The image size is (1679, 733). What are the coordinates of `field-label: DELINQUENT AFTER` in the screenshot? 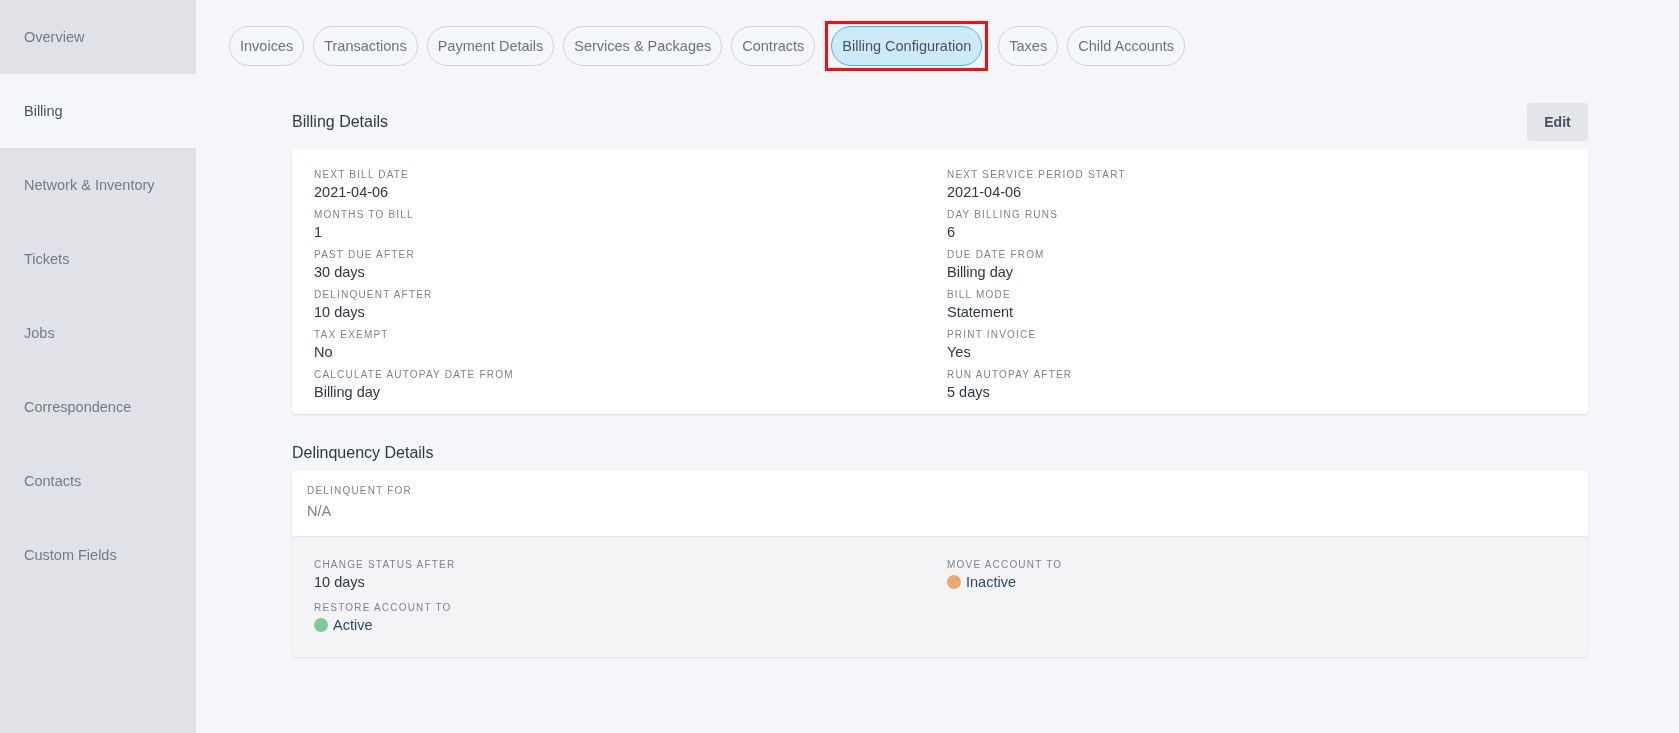 It's located at (374, 294).